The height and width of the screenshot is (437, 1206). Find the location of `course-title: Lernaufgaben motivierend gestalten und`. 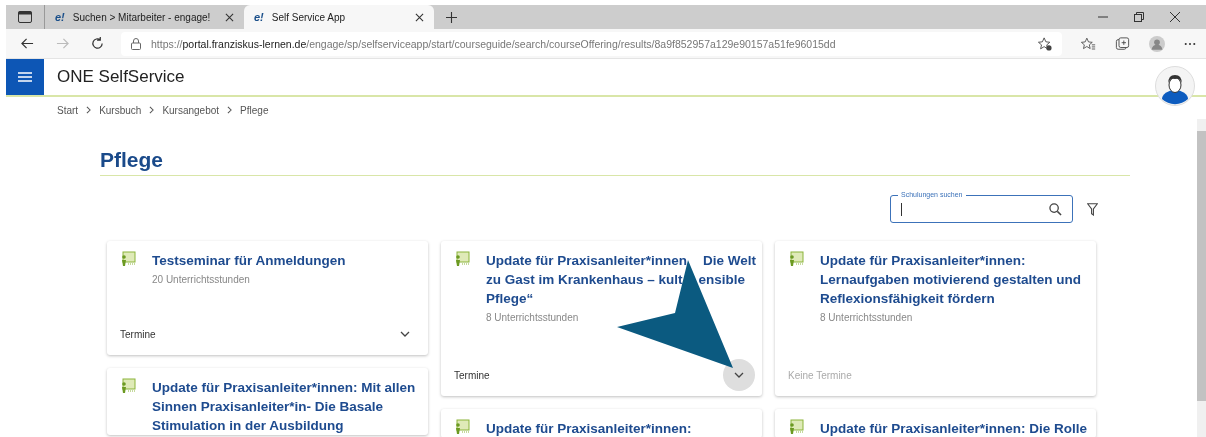

course-title: Lernaufgaben motivierend gestalten und is located at coordinates (951, 279).